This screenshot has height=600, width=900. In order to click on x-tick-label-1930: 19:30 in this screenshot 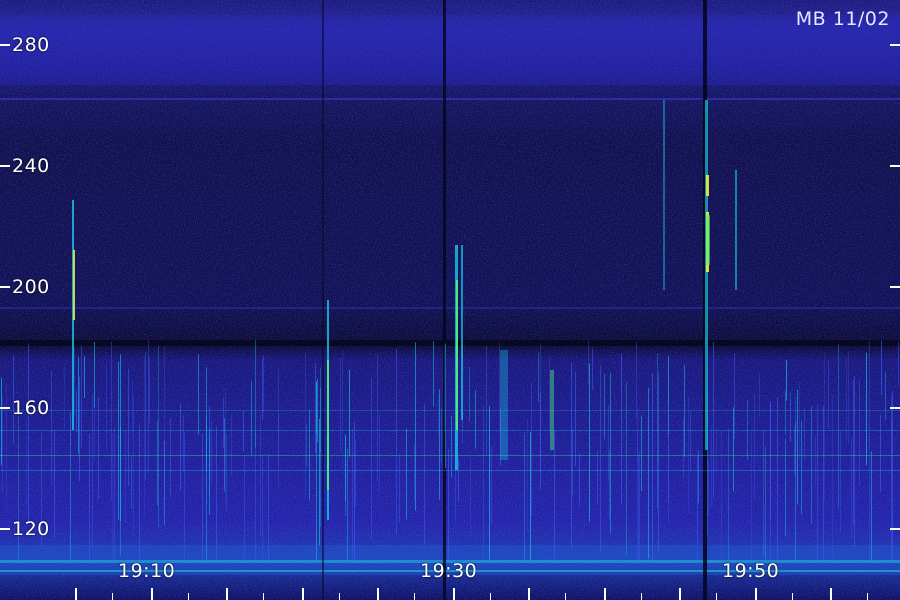, I will do `click(449, 571)`.